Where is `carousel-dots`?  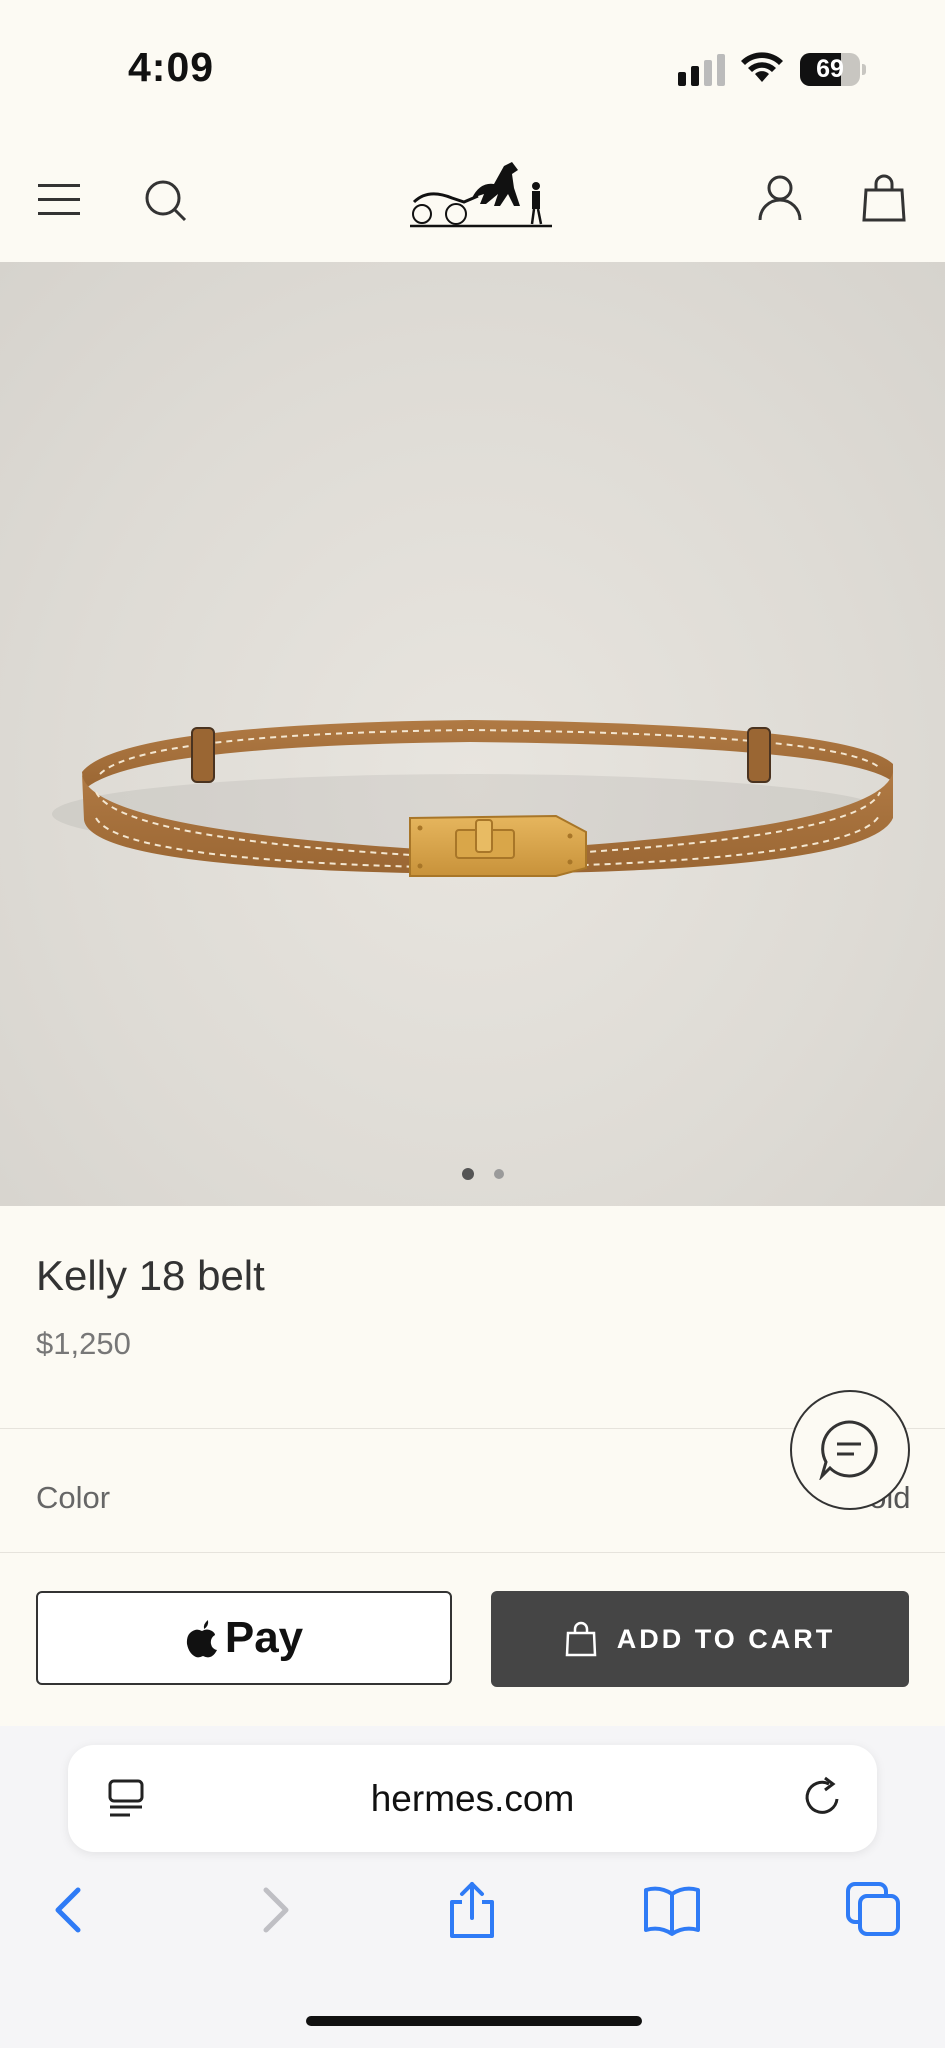
carousel-dots is located at coordinates (487, 1176).